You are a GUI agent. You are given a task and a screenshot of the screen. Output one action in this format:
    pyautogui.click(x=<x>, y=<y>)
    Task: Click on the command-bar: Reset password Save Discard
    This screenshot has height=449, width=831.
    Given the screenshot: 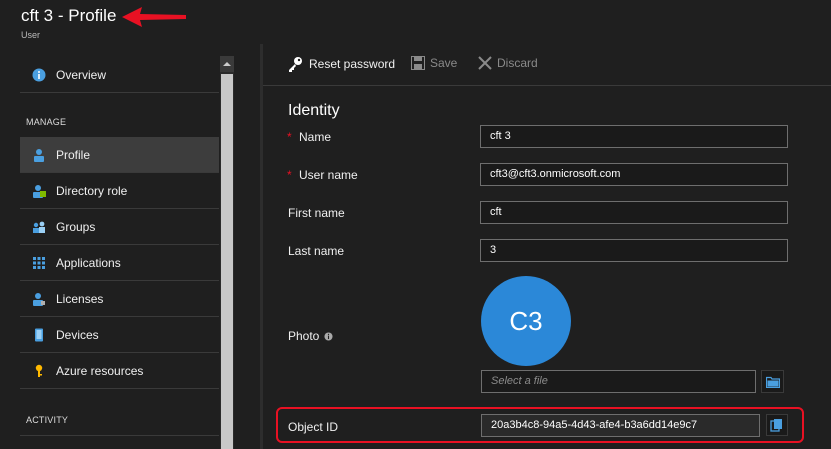 What is the action you would take?
    pyautogui.click(x=547, y=65)
    